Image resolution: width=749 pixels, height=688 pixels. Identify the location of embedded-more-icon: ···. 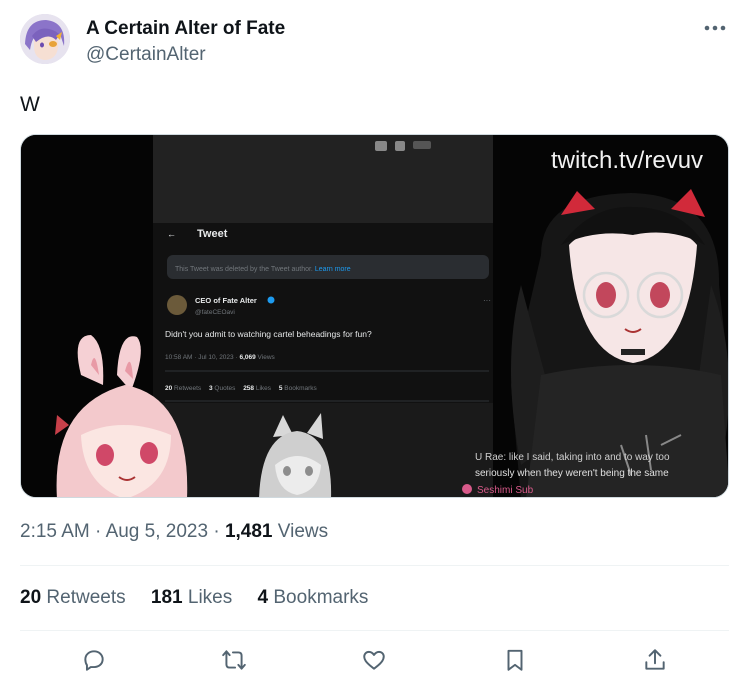
(487, 300).